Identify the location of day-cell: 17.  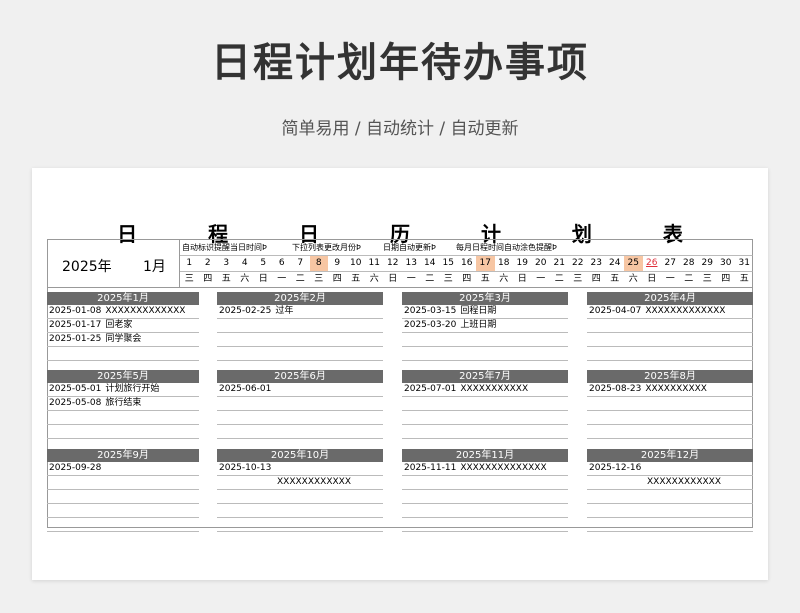
(485, 263).